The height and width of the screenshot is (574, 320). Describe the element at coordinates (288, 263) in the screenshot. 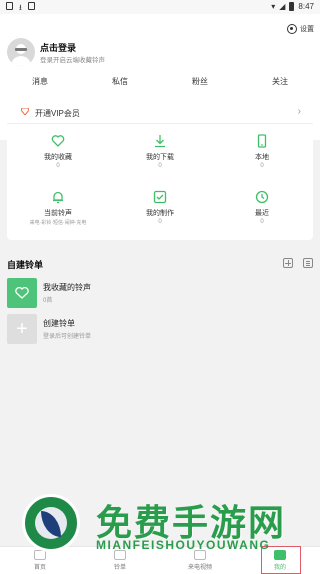

I see `add-playlist-icon` at that location.